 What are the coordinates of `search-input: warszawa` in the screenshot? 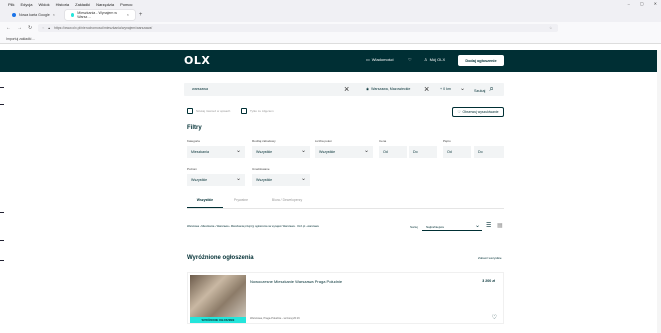 It's located at (200, 89).